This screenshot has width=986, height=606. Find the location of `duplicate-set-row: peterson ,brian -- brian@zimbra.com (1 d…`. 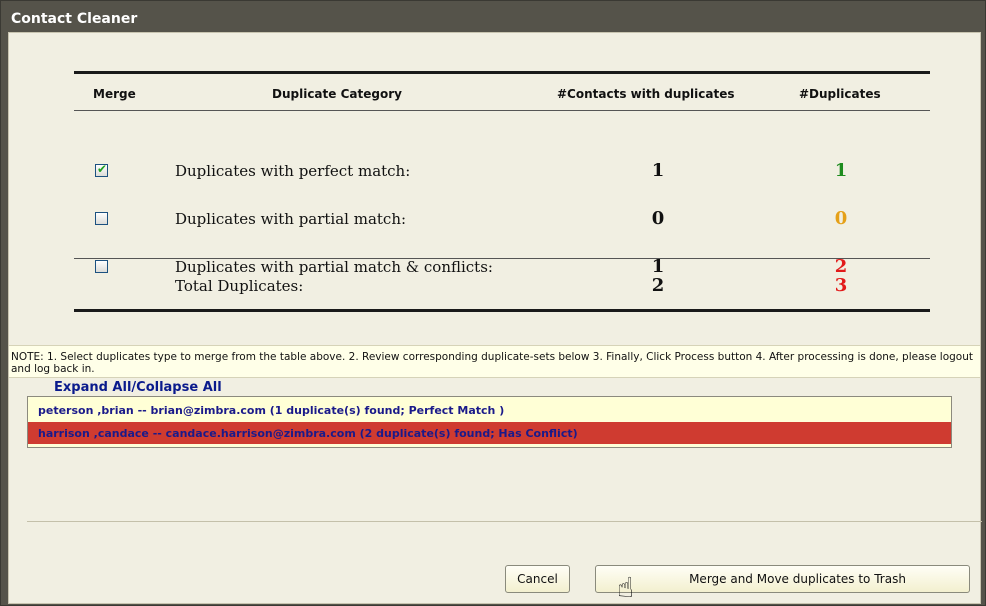

duplicate-set-row: peterson ,brian -- brian@zimbra.com (1 d… is located at coordinates (489, 410).